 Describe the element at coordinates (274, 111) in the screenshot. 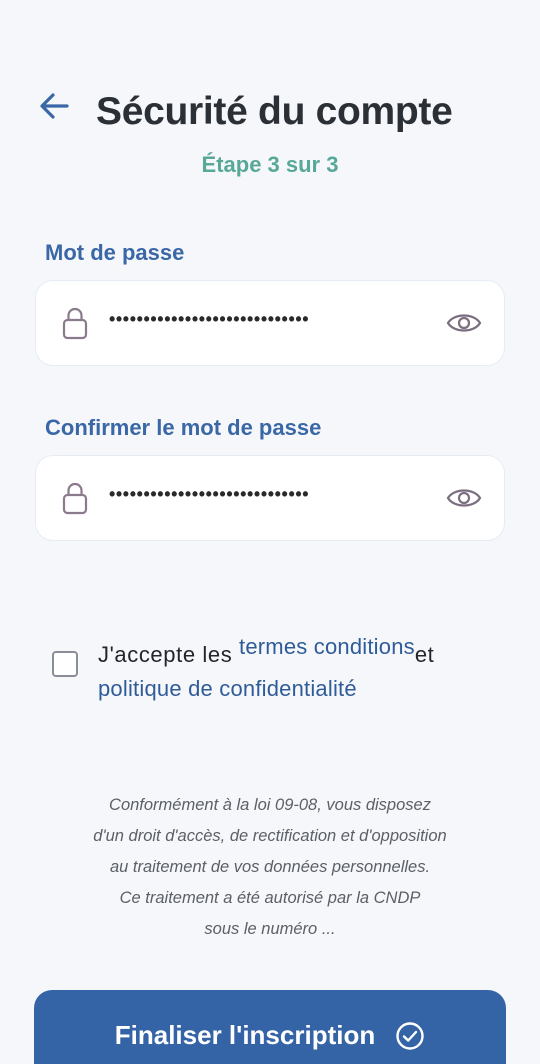

I see `page-title: Sécurité du compte` at that location.